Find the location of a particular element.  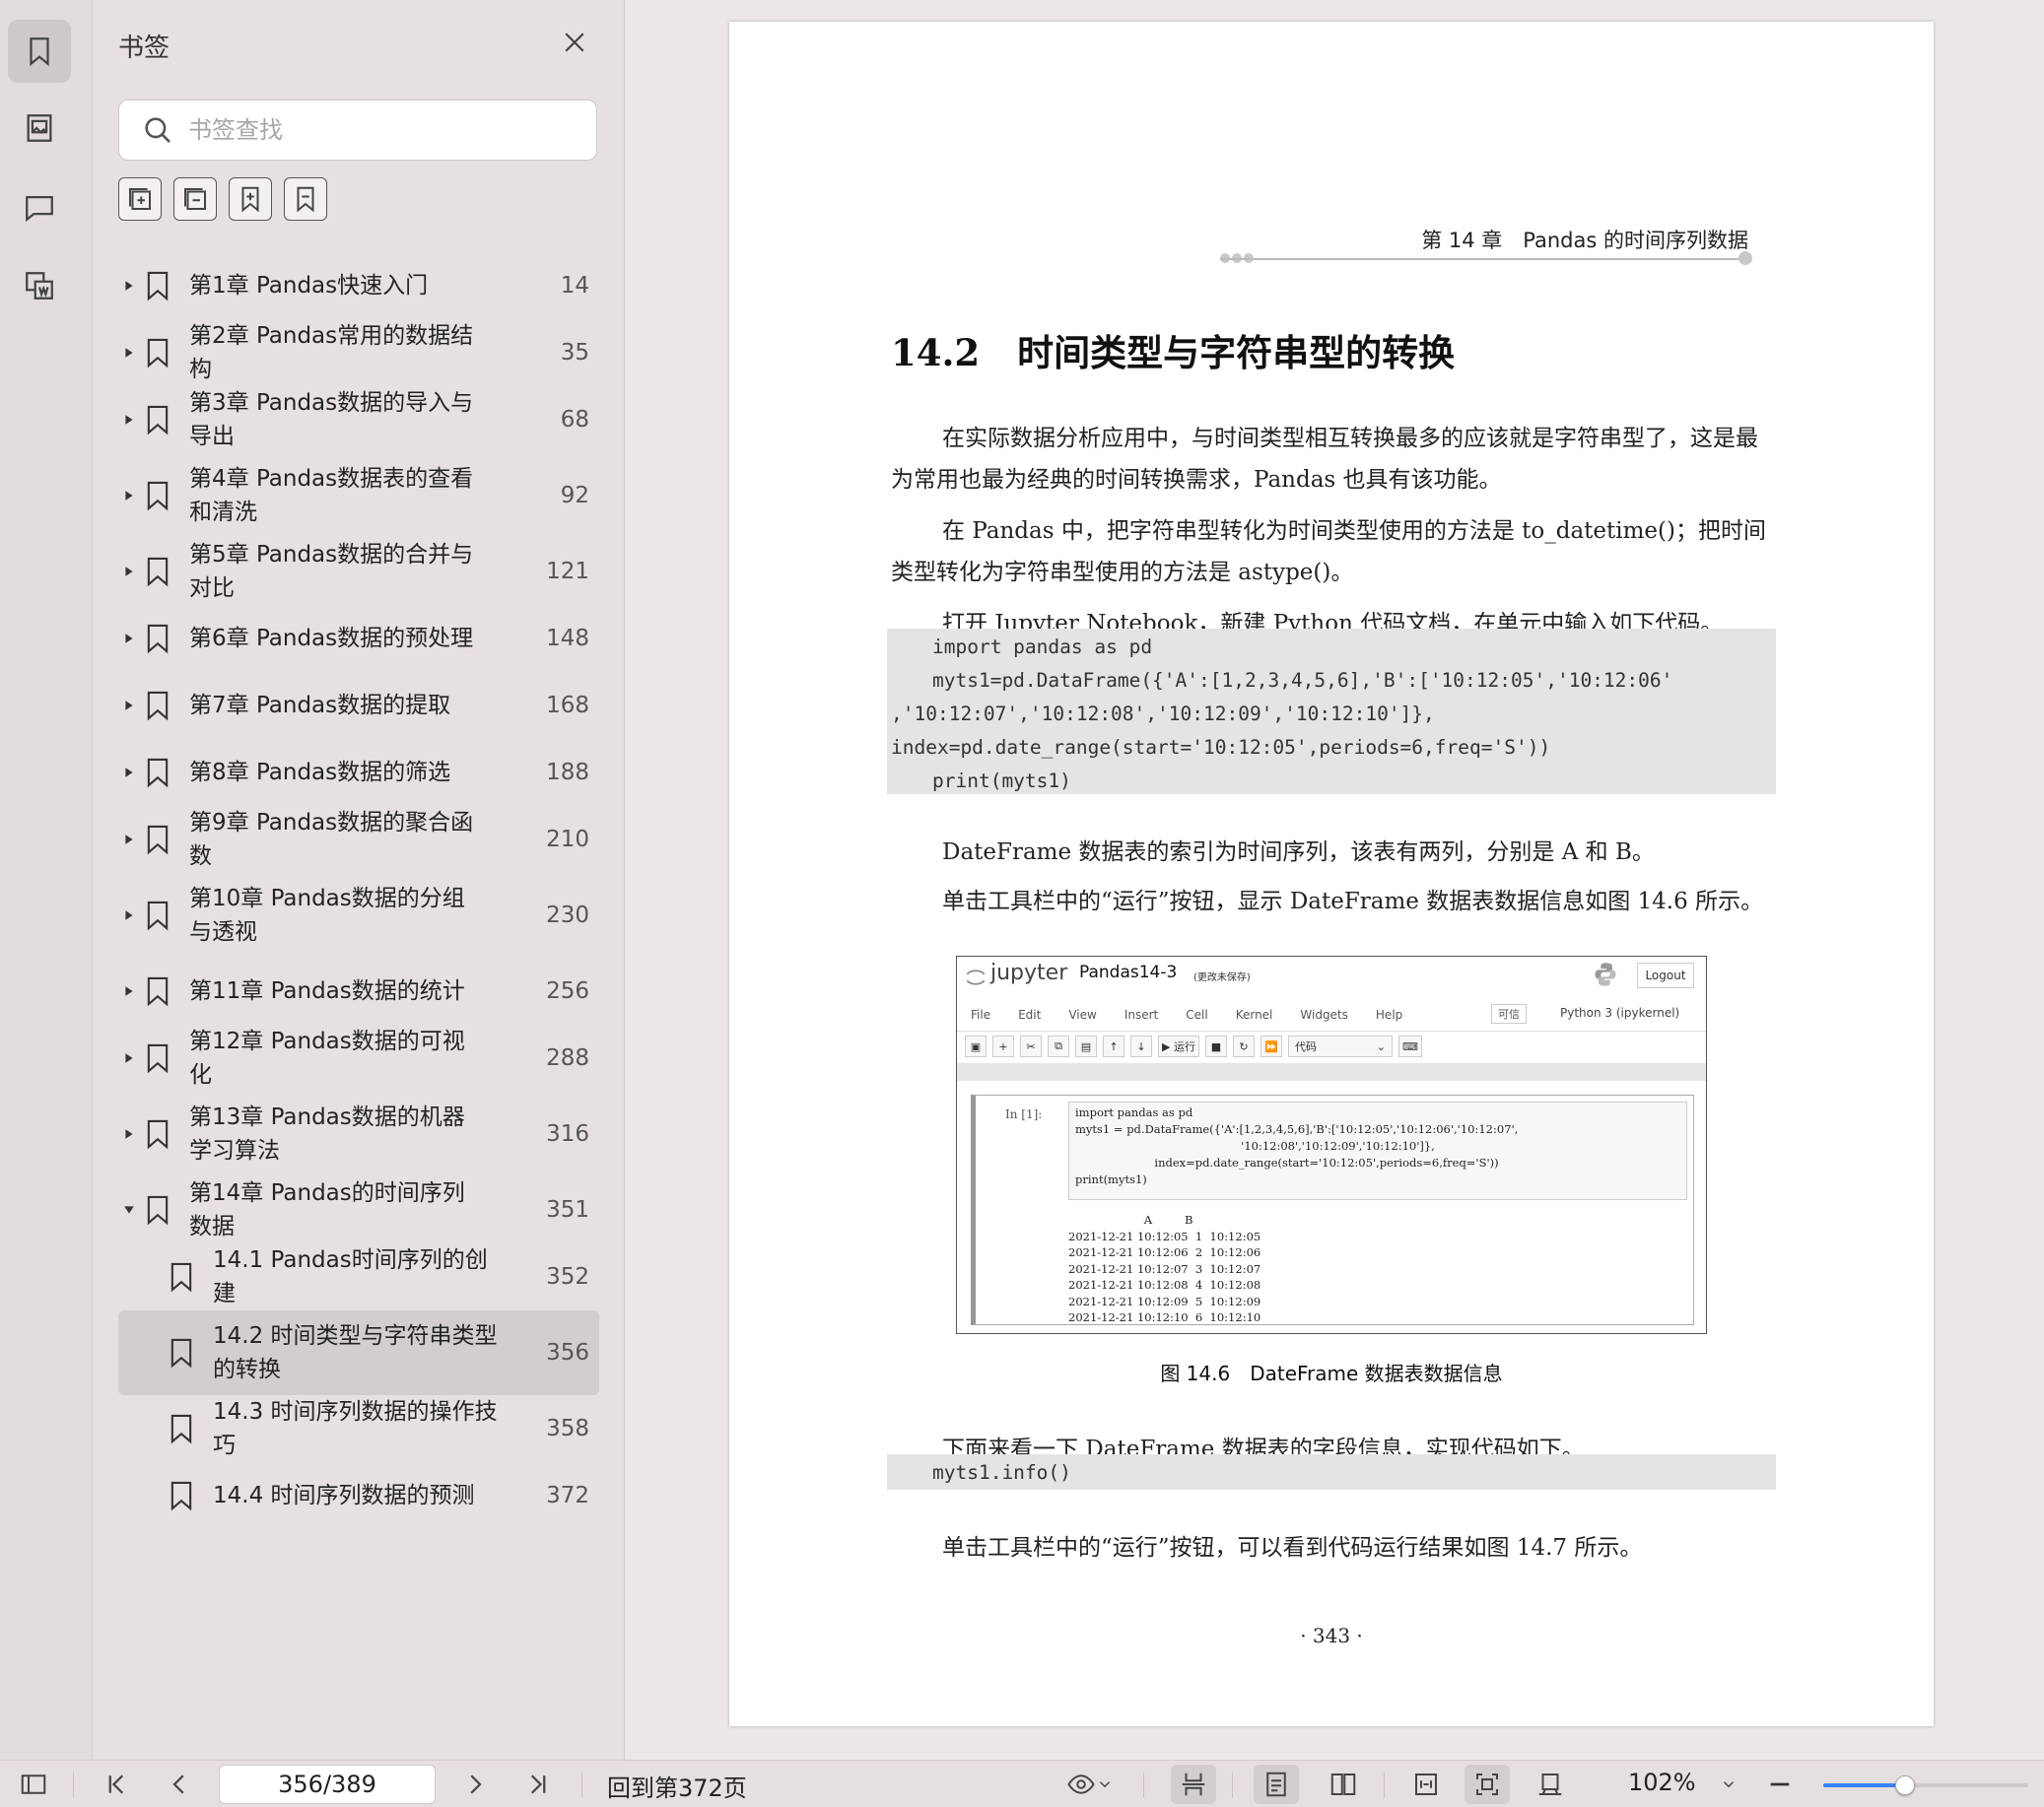

toggle-sidebar-button is located at coordinates (33, 1784).